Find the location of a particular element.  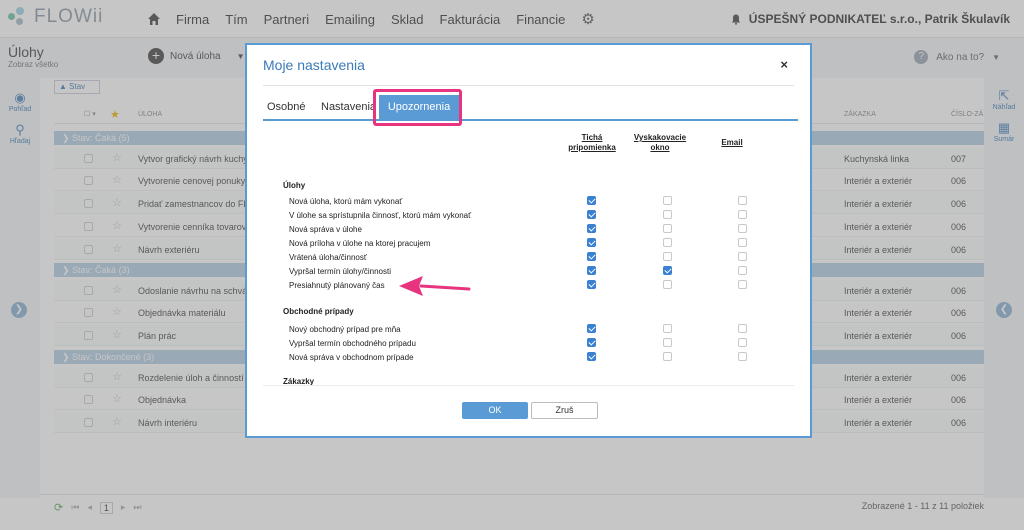

tab-settings: Nastavenia is located at coordinates (348, 107).